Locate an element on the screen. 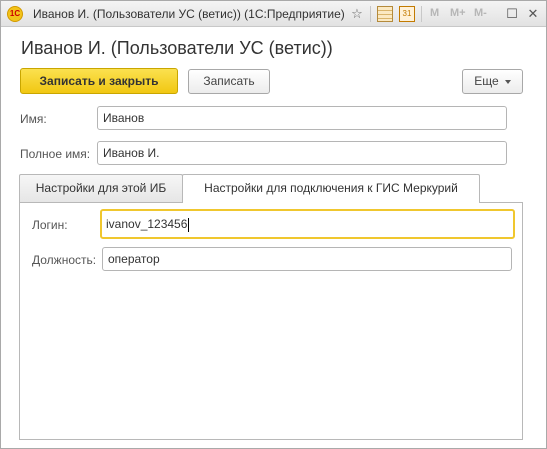  memory-button-m: M is located at coordinates (434, 13).